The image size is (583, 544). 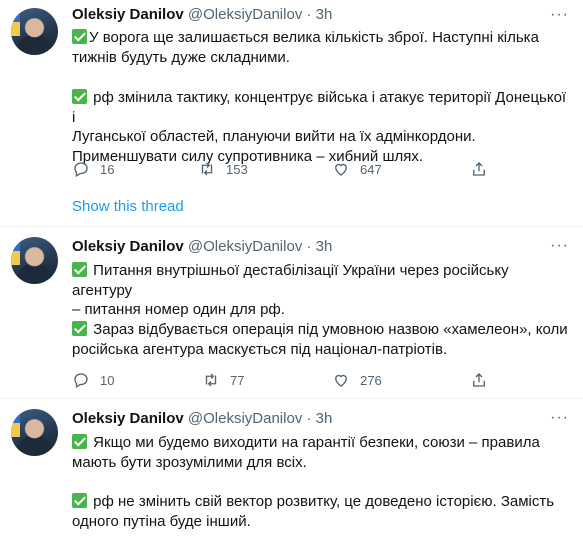 What do you see at coordinates (107, 380) in the screenshot?
I see `reply-count: 10` at bounding box center [107, 380].